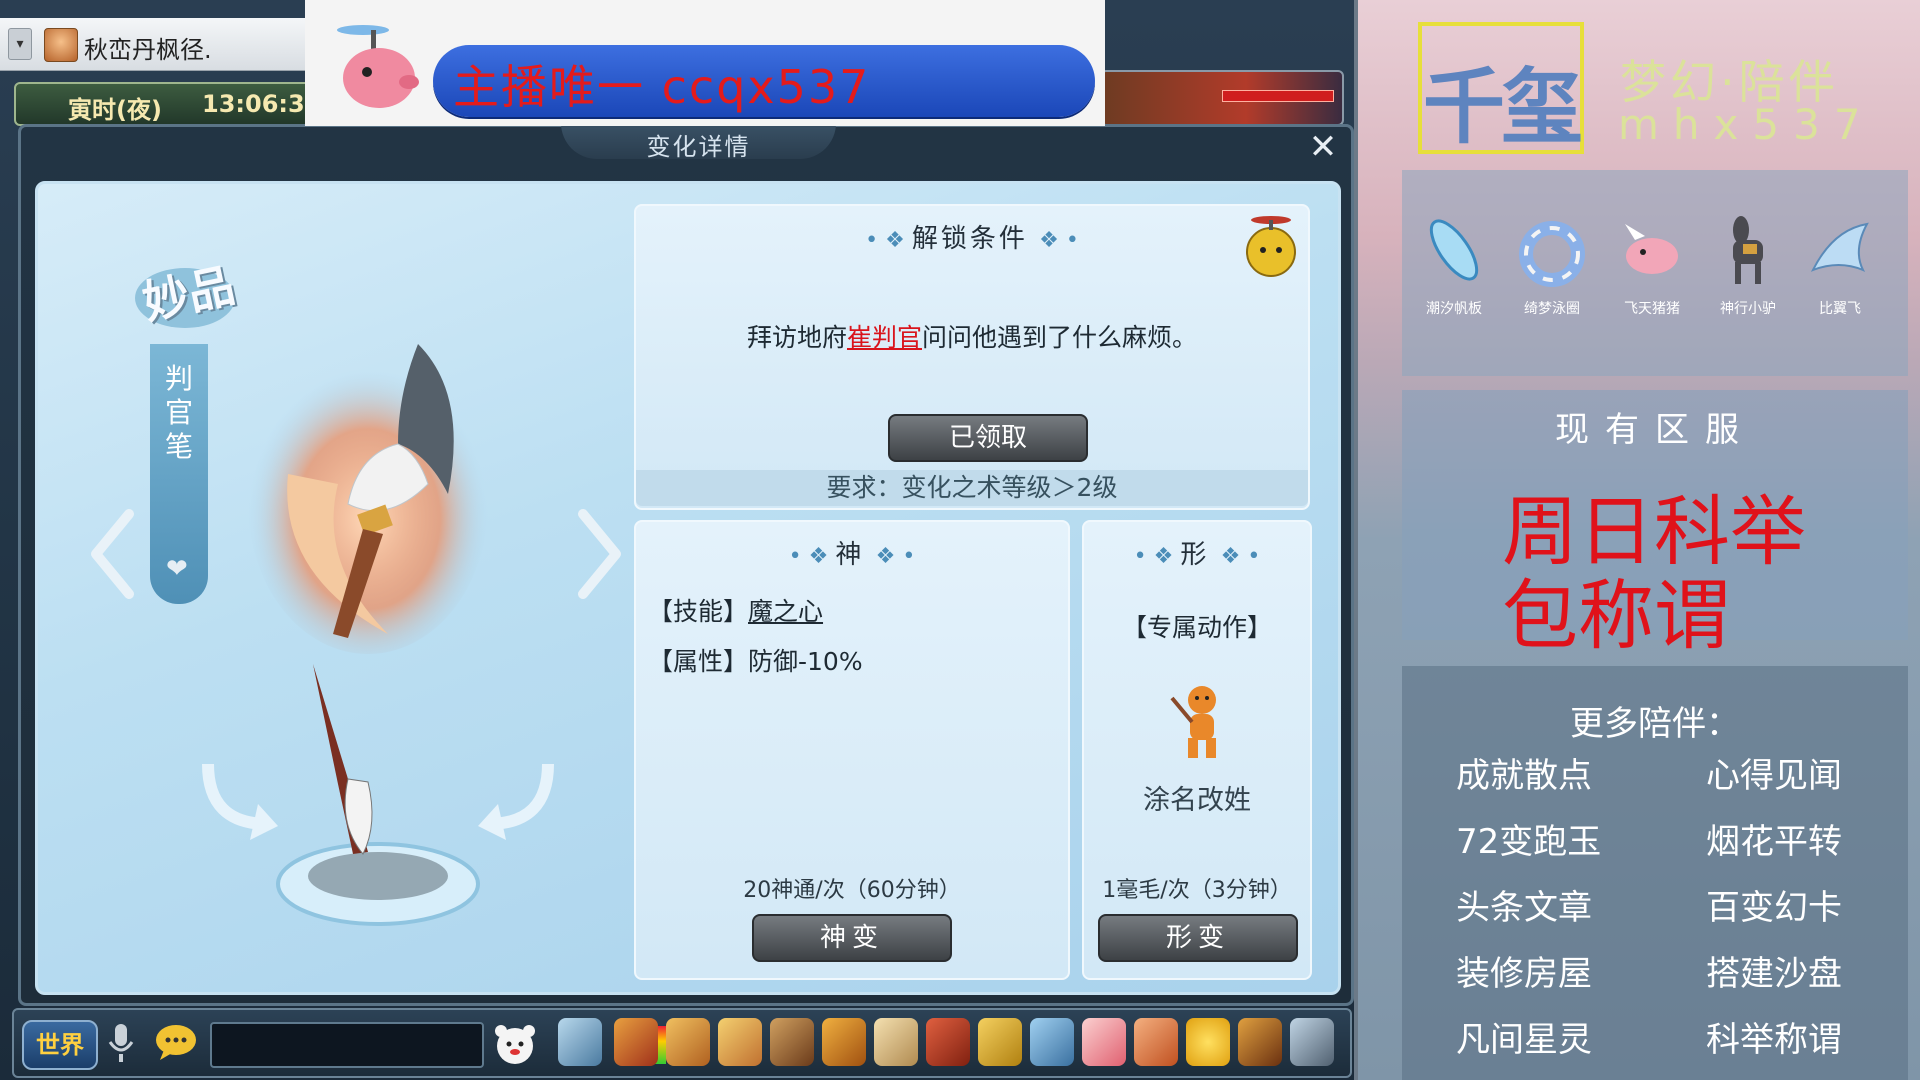 The image size is (1920, 1080). I want to click on spirit-transform-button: 神变, so click(852, 938).